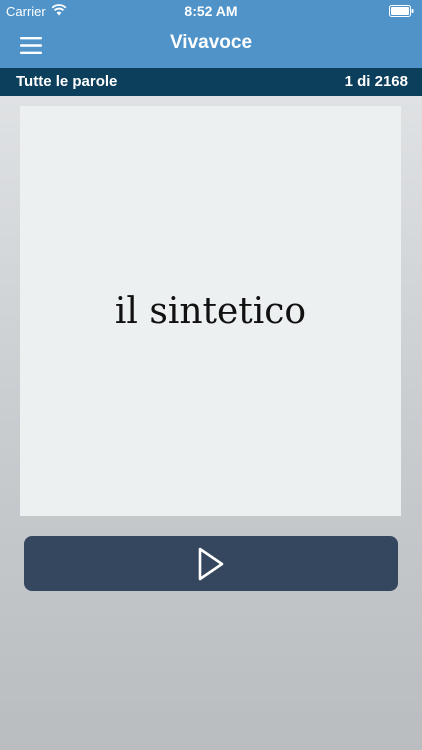 The width and height of the screenshot is (422, 750). Describe the element at coordinates (67, 81) in the screenshot. I see `category-label: Tutte le parole` at that location.